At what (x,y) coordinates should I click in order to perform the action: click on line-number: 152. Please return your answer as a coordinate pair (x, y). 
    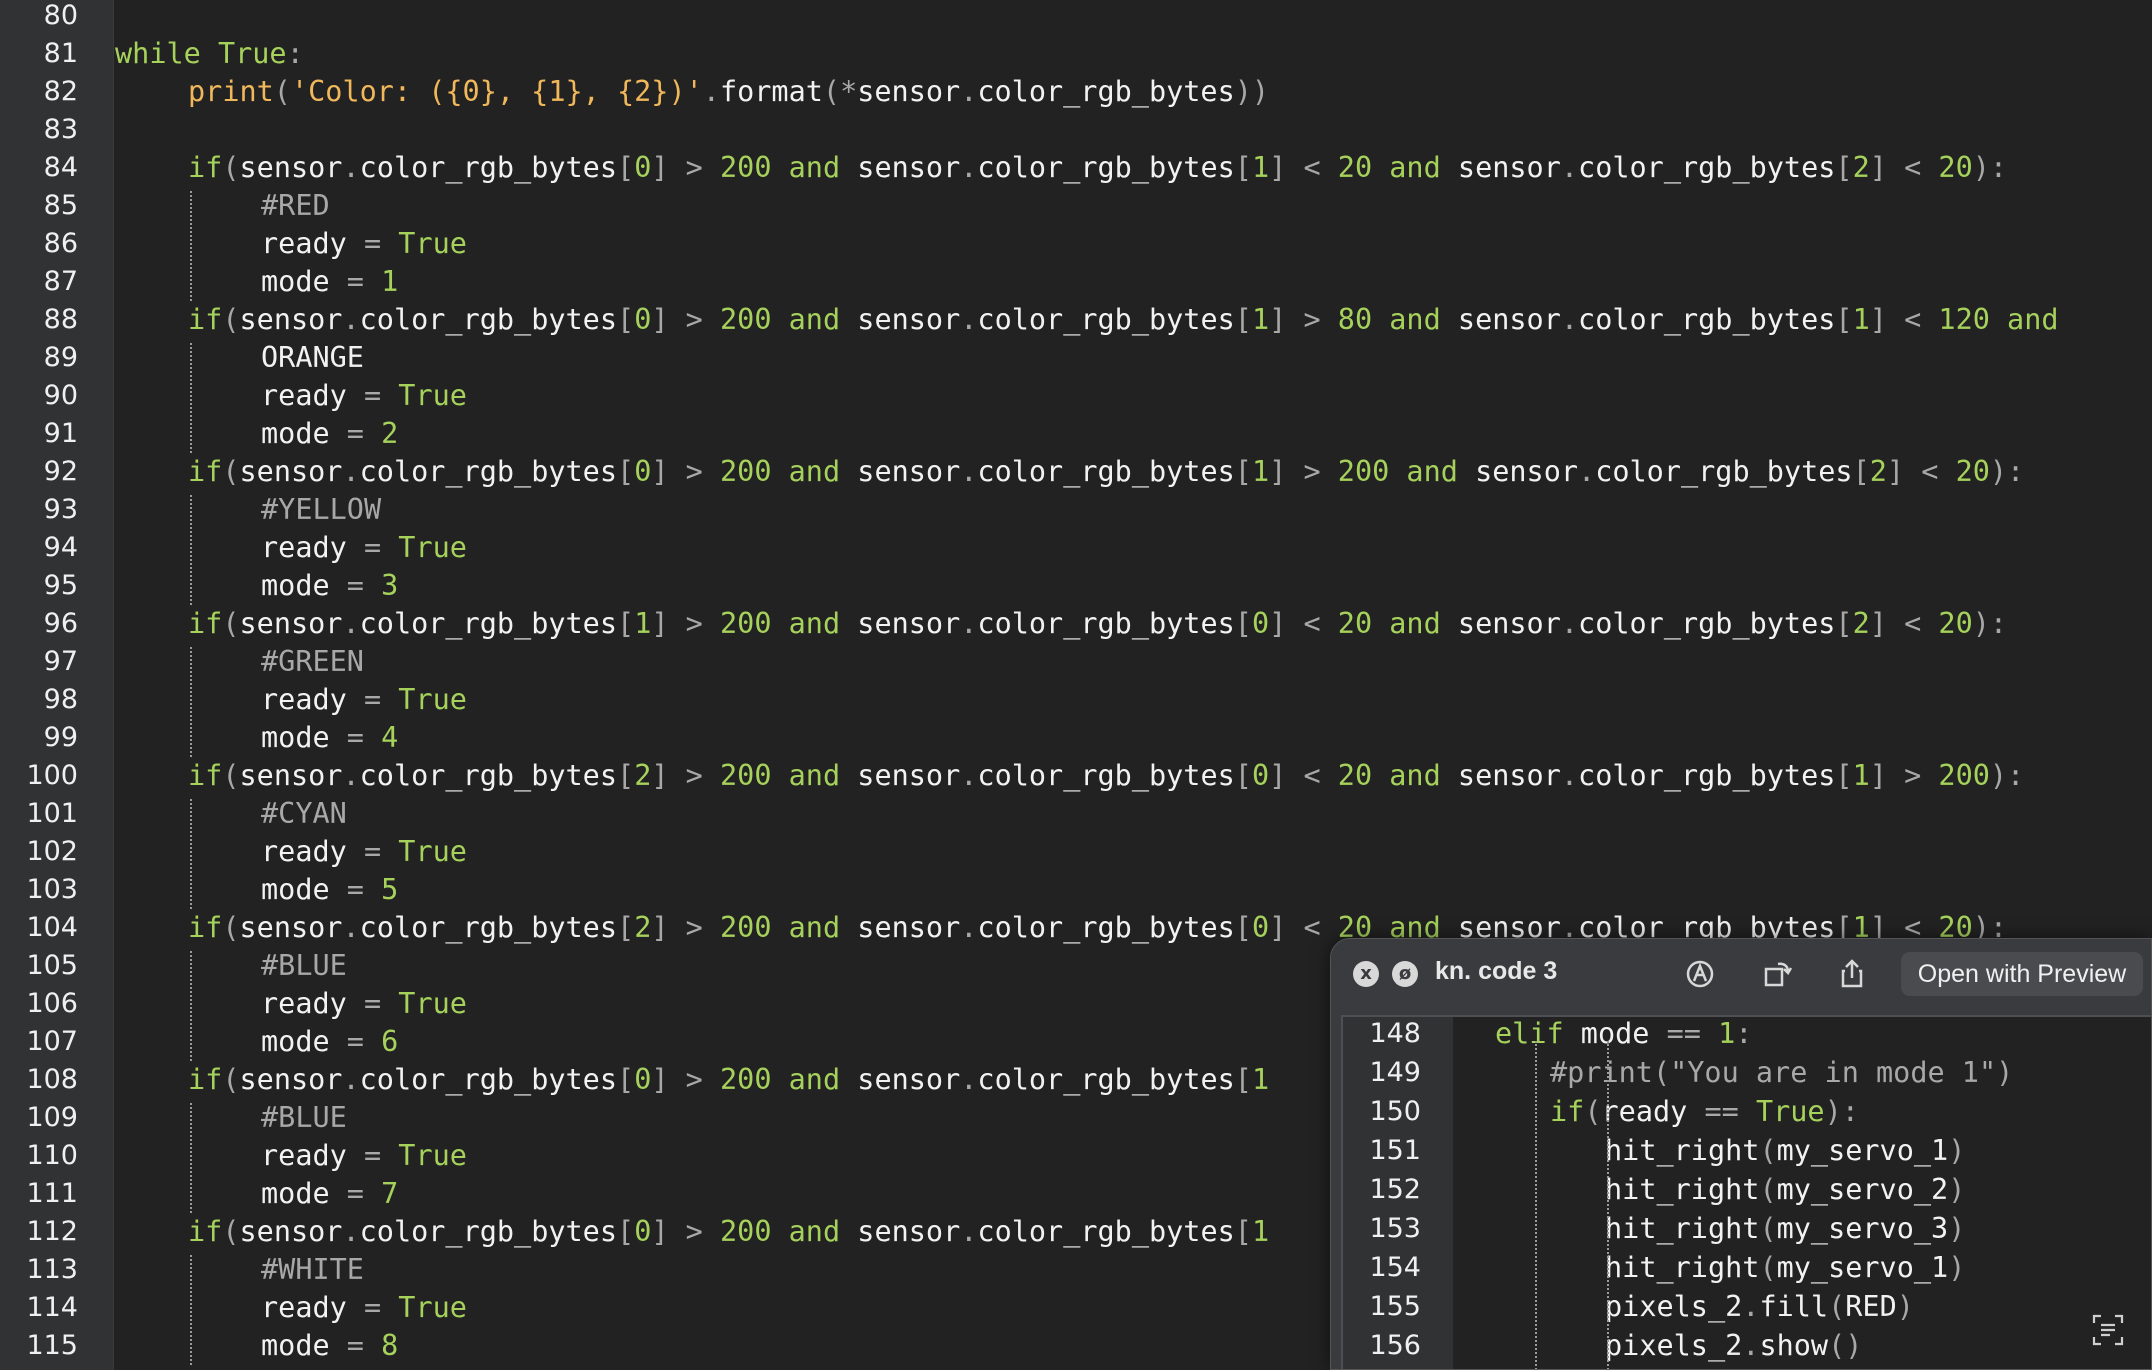
    Looking at the image, I should click on (1395, 1189).